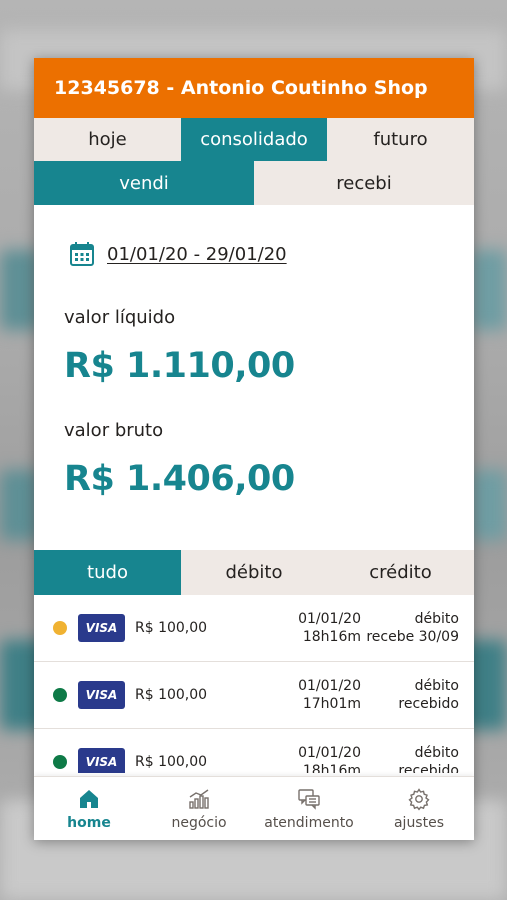 The width and height of the screenshot is (507, 900). I want to click on period-tabs: hoje consolidado futuro, so click(254, 139).